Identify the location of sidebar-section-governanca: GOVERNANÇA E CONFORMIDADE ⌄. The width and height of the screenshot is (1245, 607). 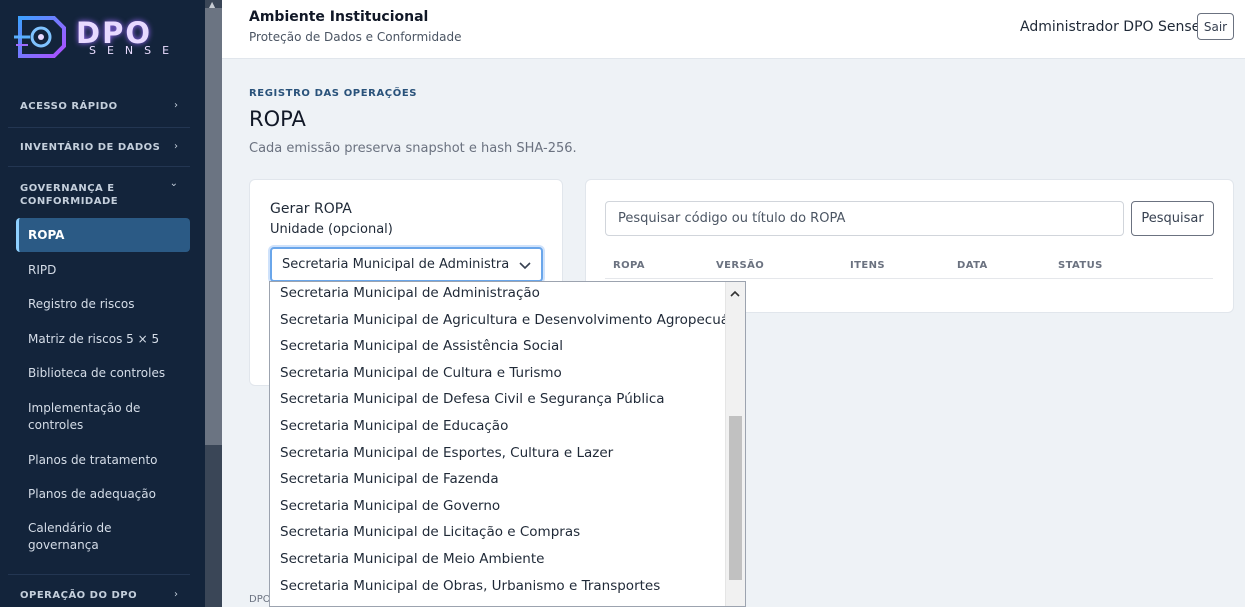
(99, 191).